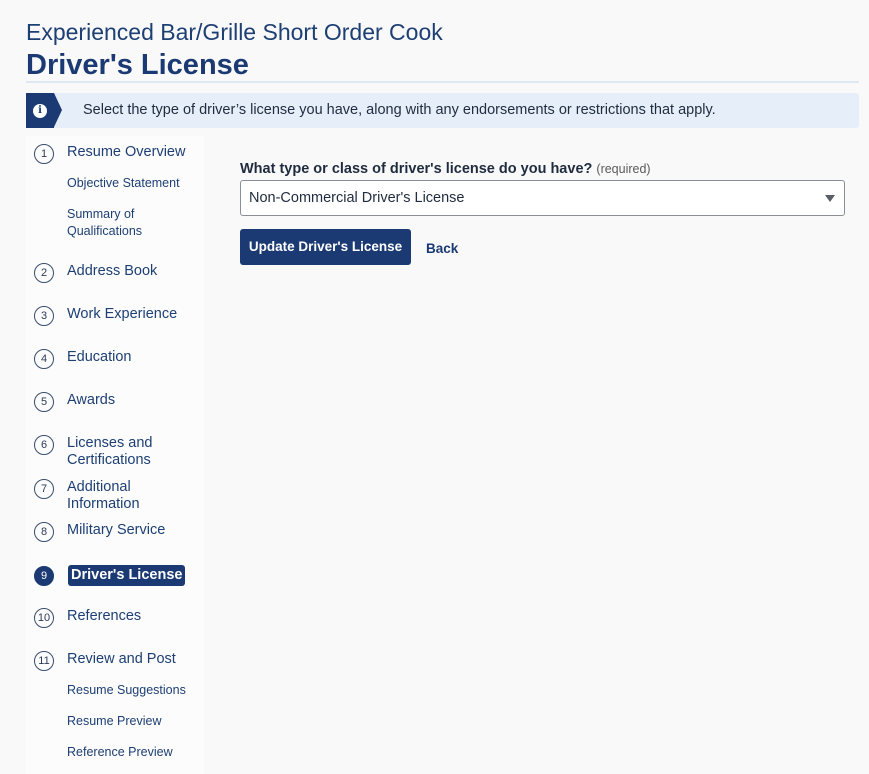 The width and height of the screenshot is (869, 774). What do you see at coordinates (137, 314) in the screenshot?
I see `sidebar-item-label: Work Experience` at bounding box center [137, 314].